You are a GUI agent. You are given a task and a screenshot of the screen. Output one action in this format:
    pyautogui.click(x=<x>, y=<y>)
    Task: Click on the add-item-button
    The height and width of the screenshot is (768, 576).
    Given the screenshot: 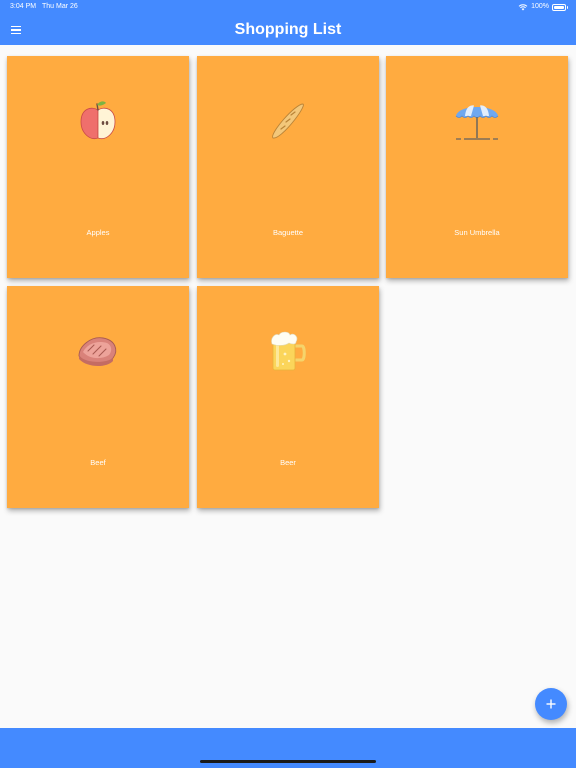 What is the action you would take?
    pyautogui.click(x=551, y=704)
    